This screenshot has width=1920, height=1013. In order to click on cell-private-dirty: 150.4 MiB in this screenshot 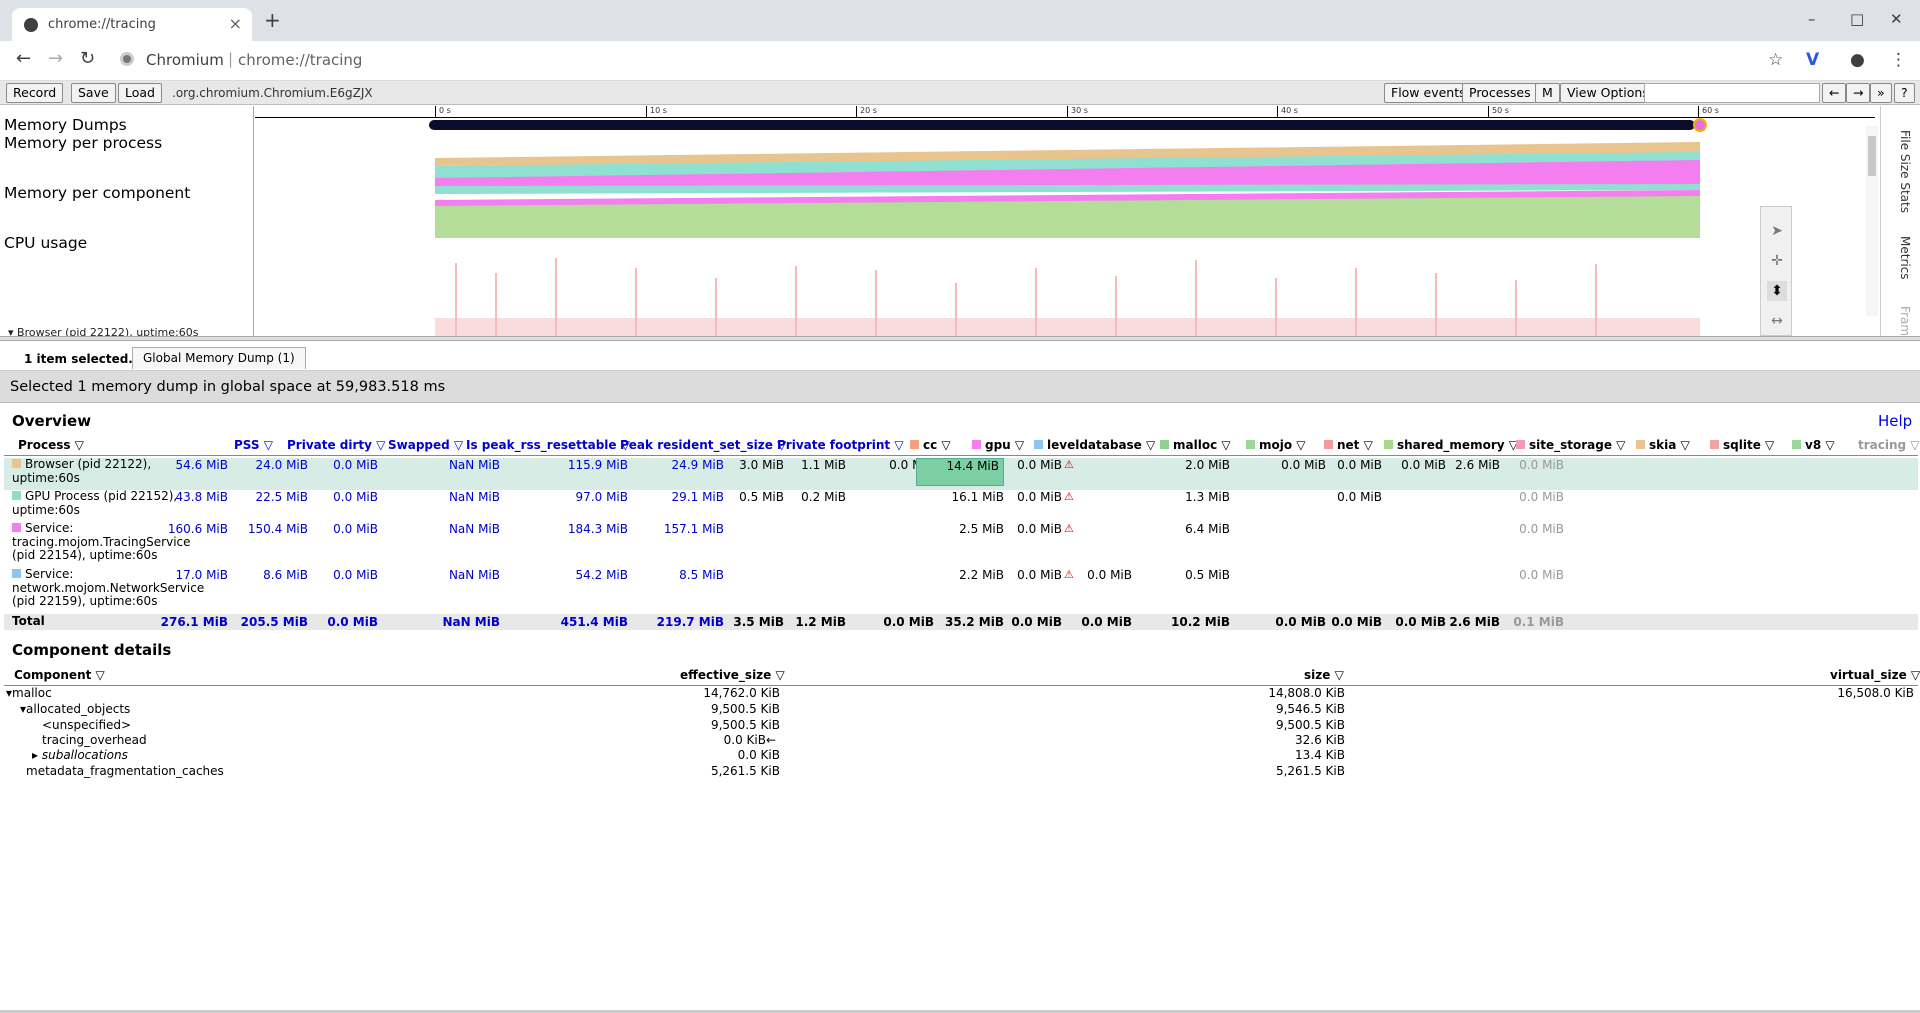, I will do `click(278, 529)`.